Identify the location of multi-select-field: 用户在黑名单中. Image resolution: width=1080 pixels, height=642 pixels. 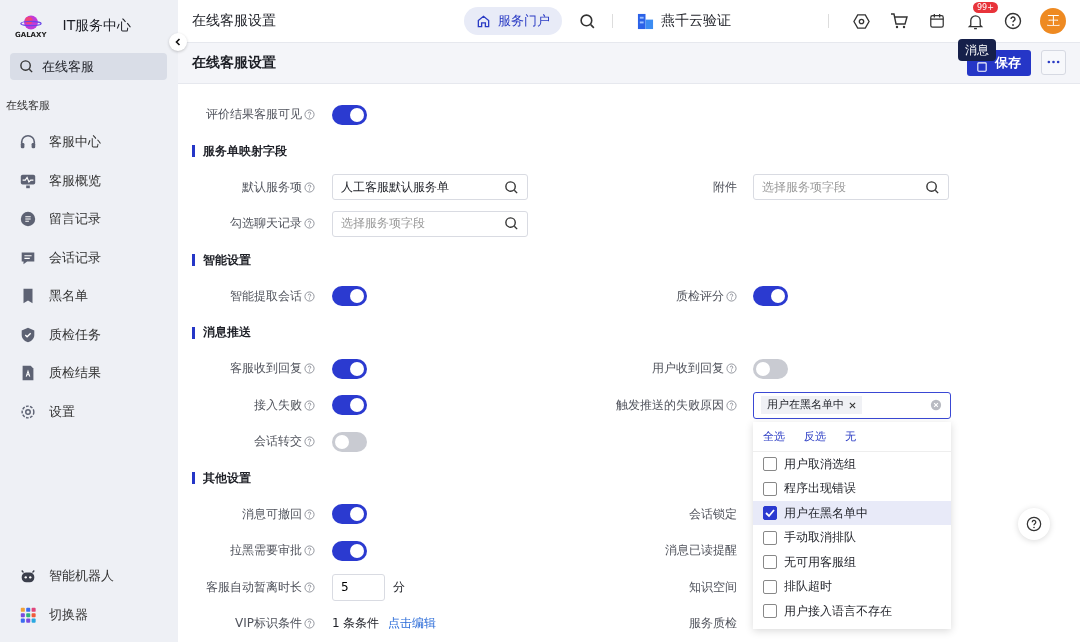
(852, 405).